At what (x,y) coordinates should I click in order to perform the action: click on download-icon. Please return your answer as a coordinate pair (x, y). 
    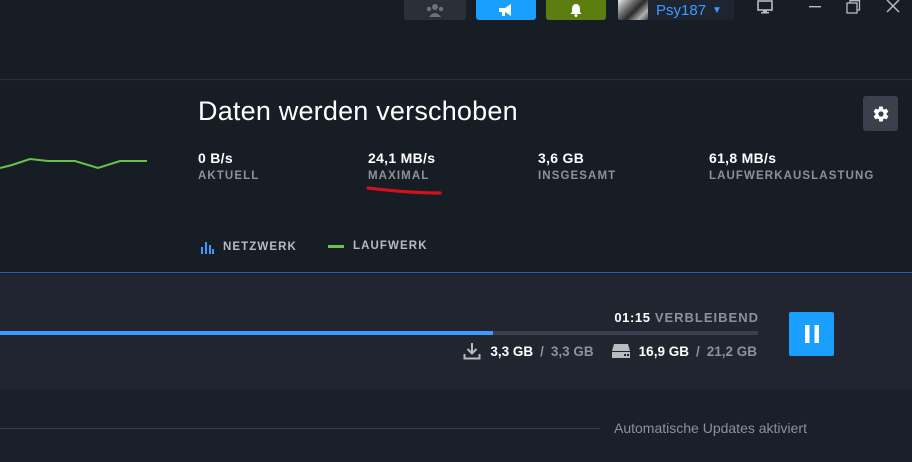
    Looking at the image, I should click on (472, 351).